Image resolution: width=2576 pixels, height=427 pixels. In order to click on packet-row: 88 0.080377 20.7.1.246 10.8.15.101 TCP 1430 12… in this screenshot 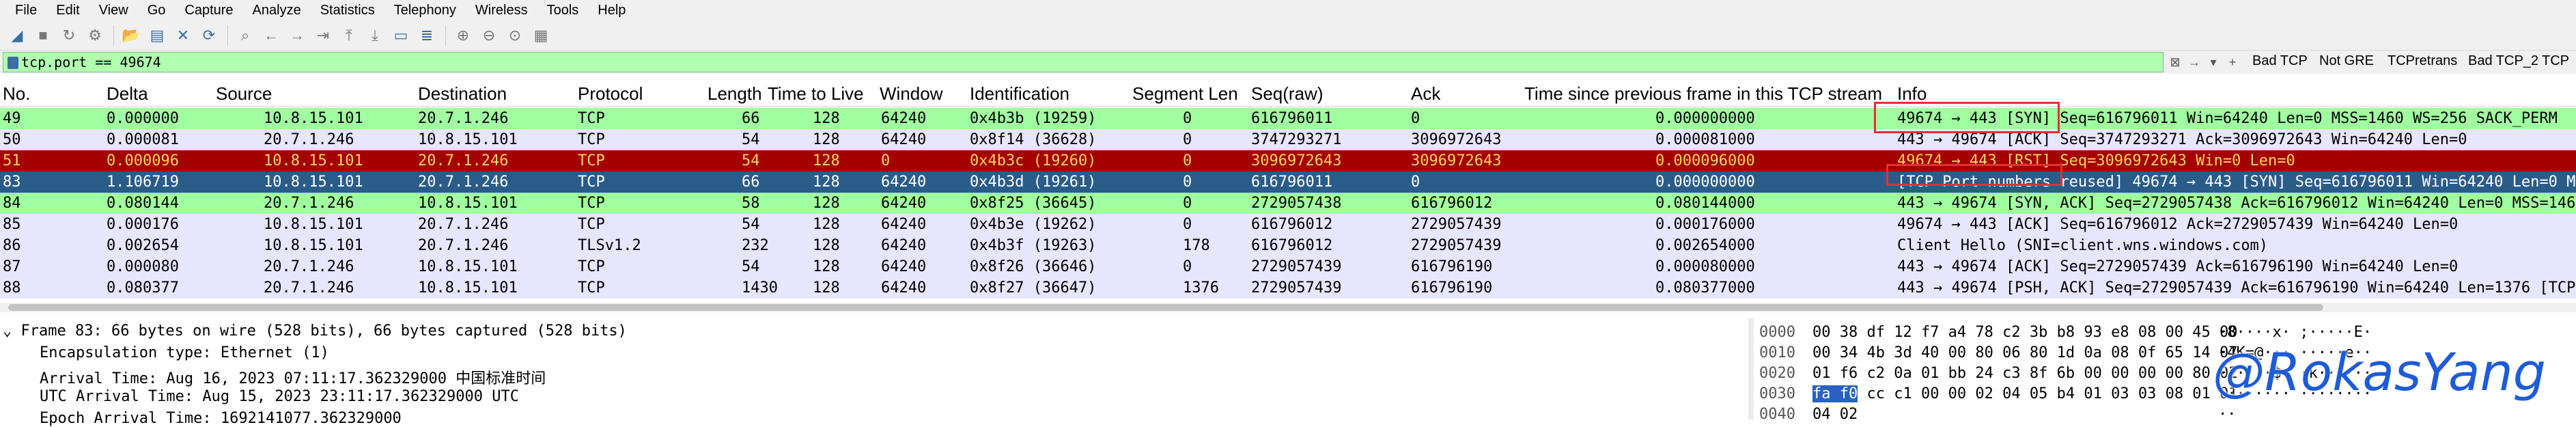, I will do `click(1288, 288)`.